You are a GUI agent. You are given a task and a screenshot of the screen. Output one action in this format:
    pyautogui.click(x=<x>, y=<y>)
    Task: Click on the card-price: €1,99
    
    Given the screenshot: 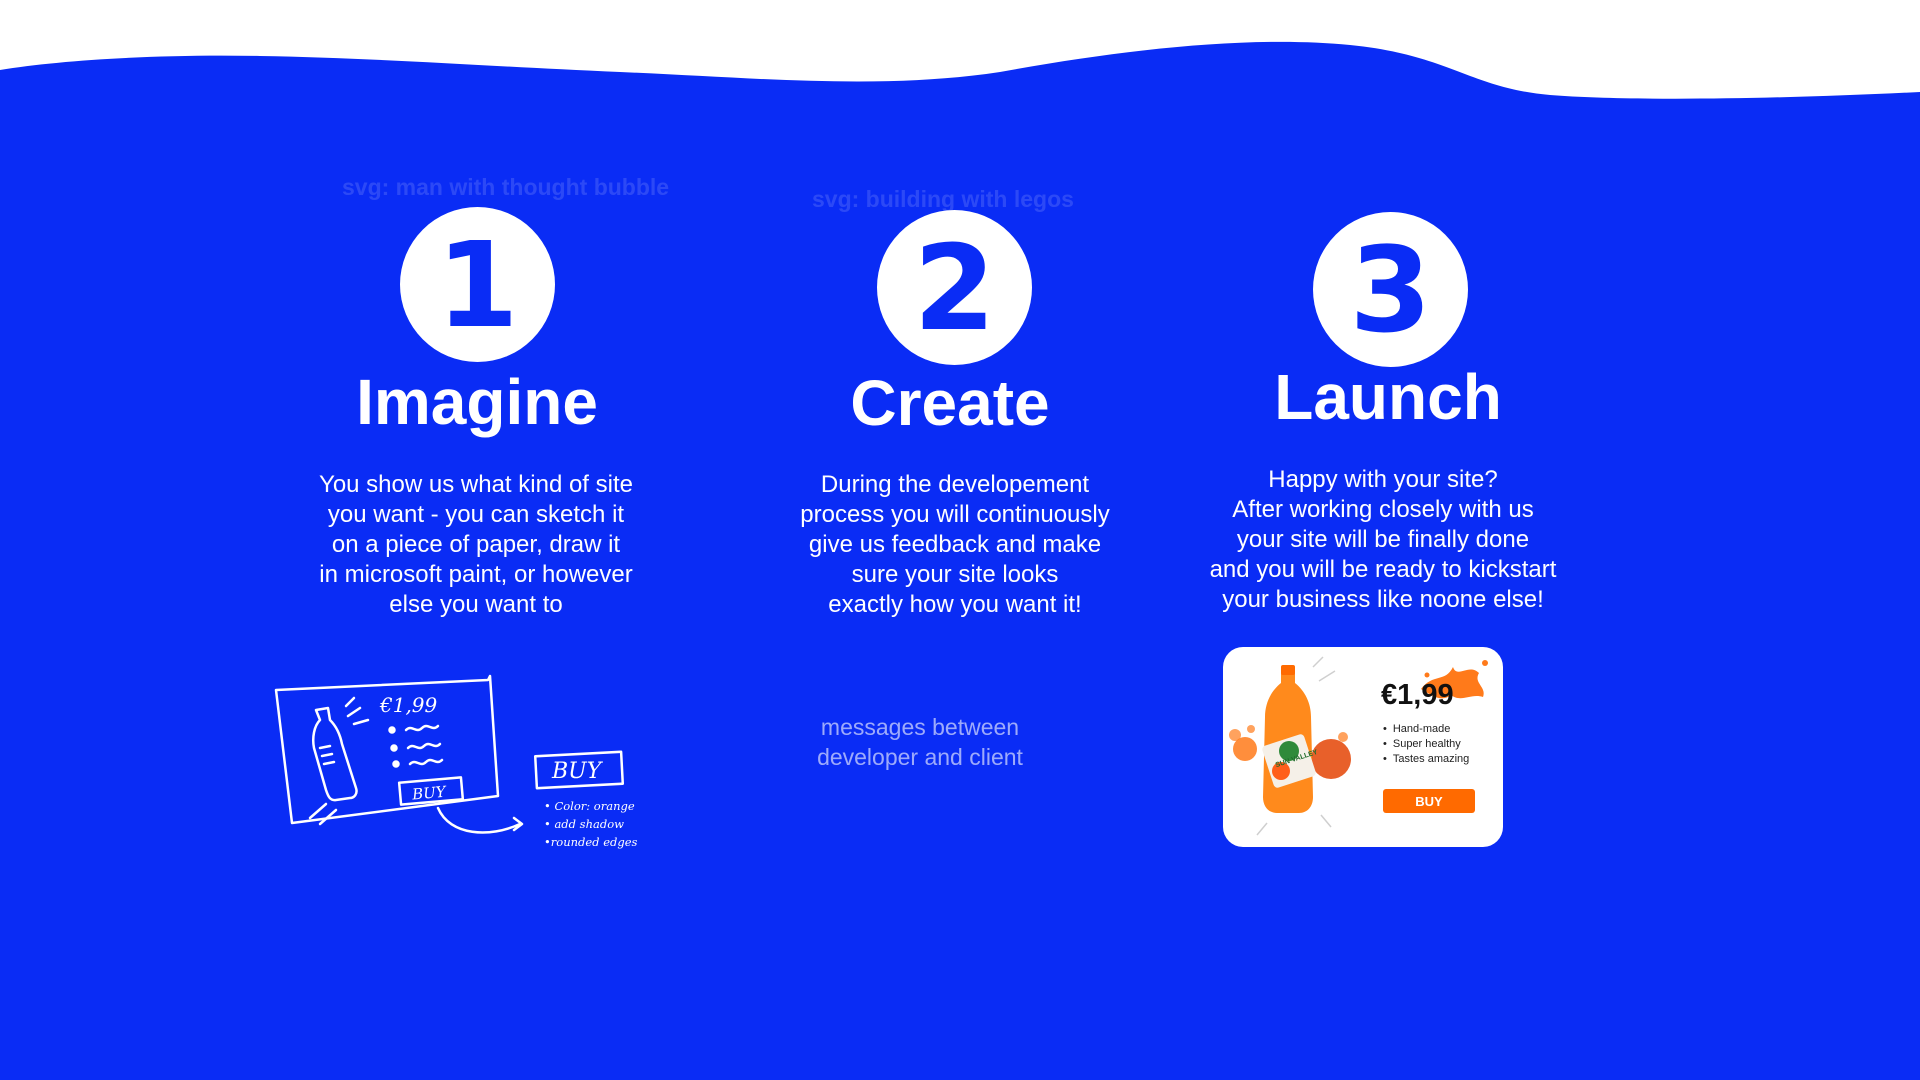 What is the action you would take?
    pyautogui.click(x=1417, y=695)
    